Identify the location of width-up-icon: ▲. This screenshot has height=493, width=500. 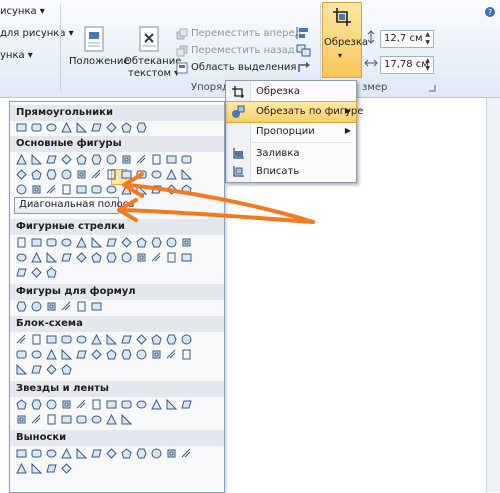
(427, 60).